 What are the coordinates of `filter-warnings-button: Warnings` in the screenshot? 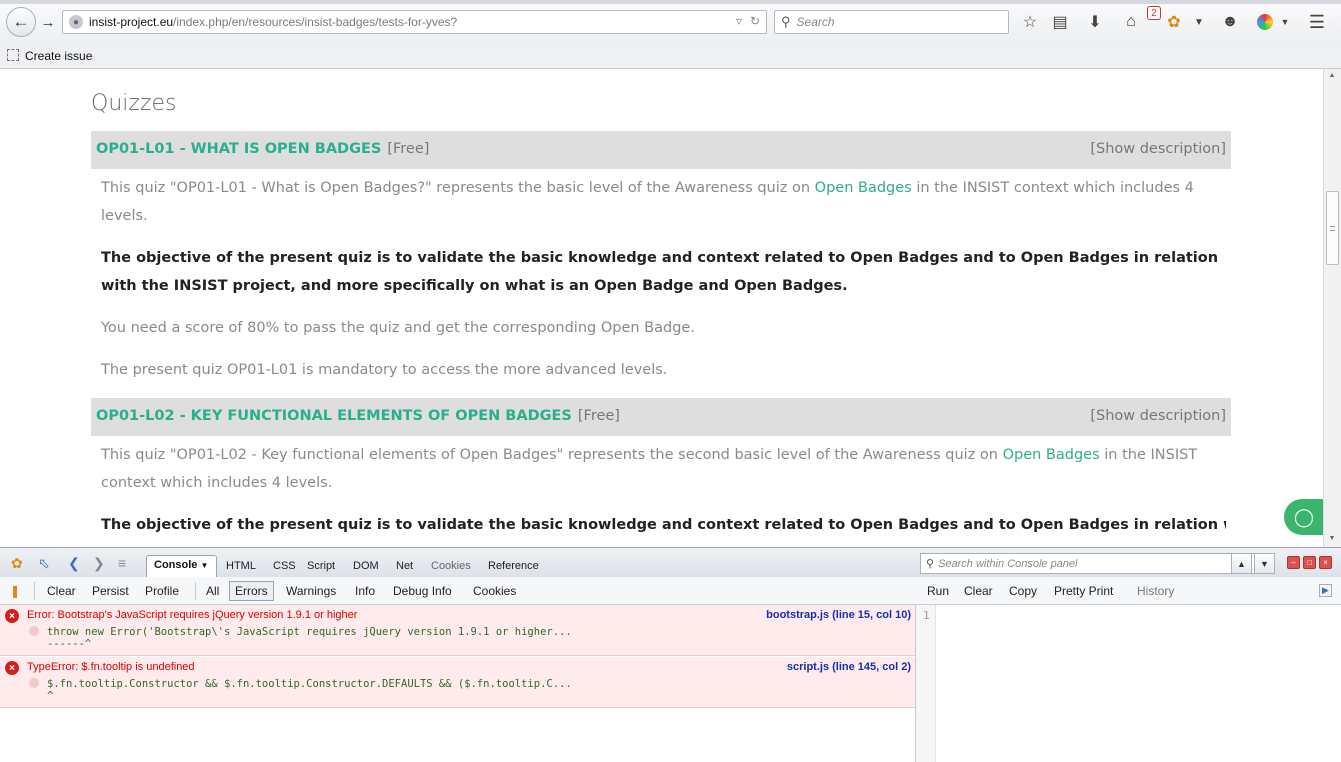 It's located at (311, 591).